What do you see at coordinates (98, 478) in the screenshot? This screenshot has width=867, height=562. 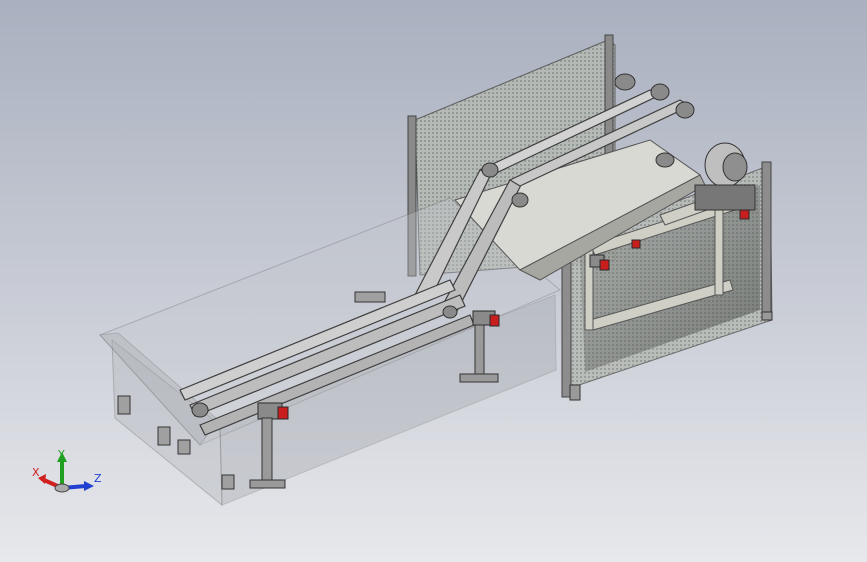 I see `z-axis-label: Z` at bounding box center [98, 478].